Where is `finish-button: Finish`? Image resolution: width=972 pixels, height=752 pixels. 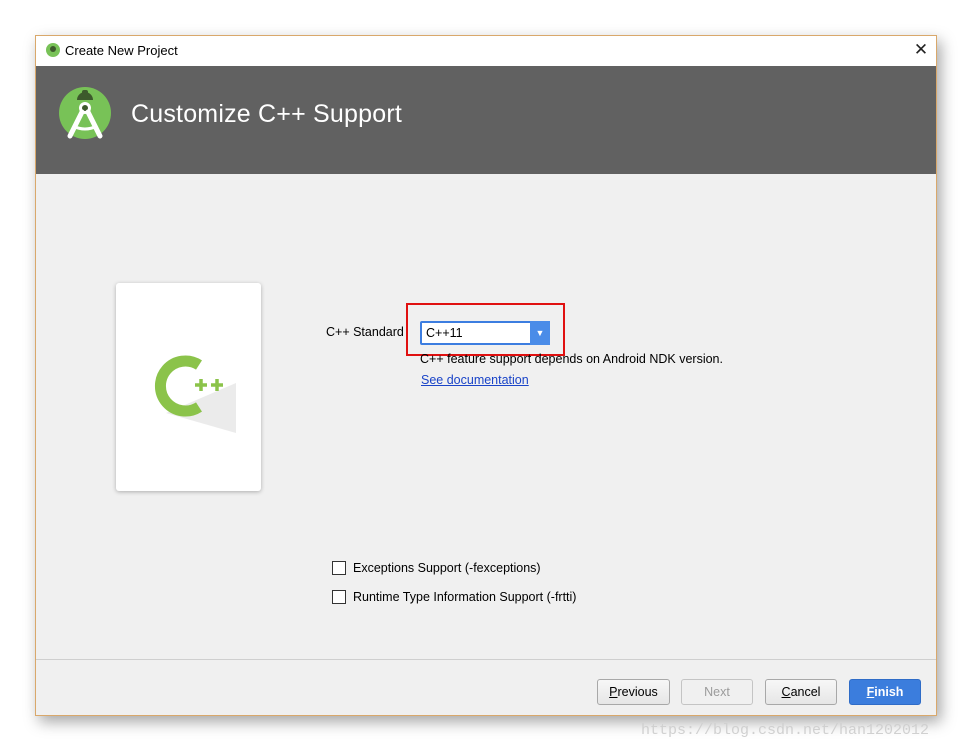
finish-button: Finish is located at coordinates (885, 692).